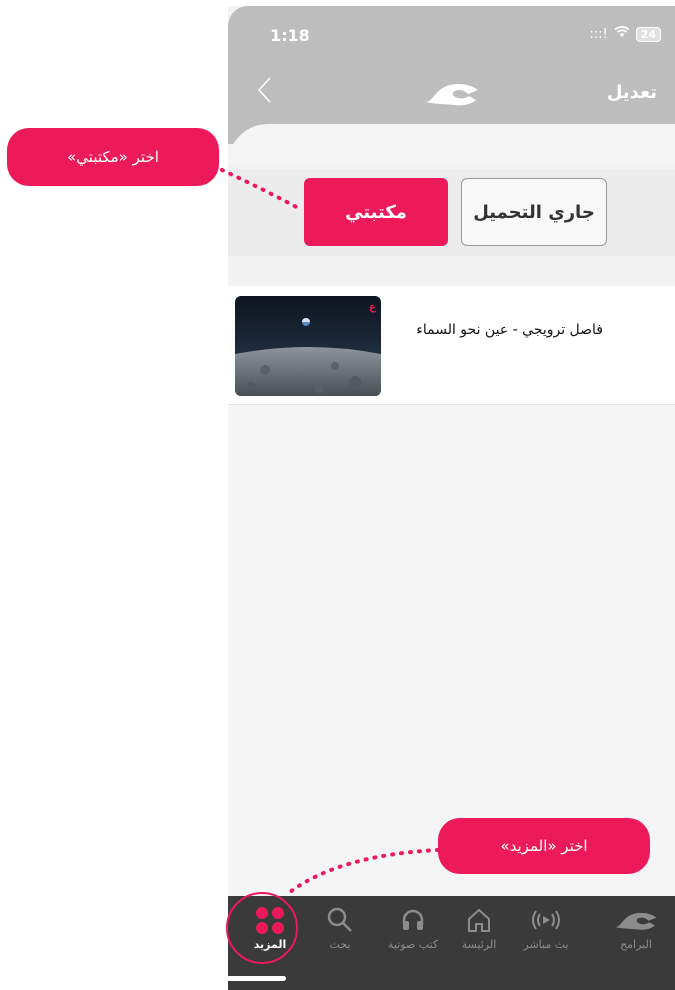 The height and width of the screenshot is (990, 675). I want to click on connector-more, so click(364, 871).